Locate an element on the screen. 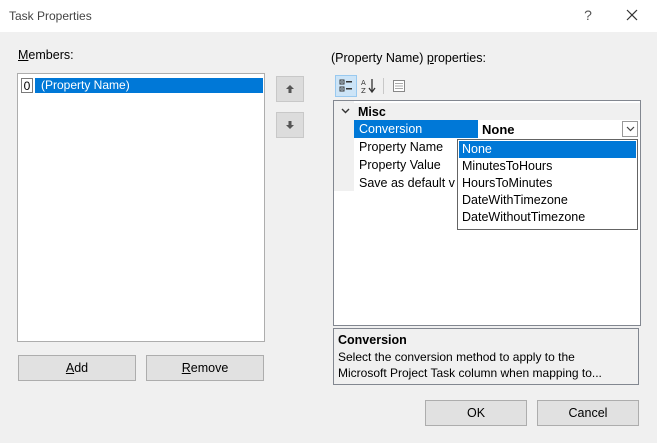  move-up-button is located at coordinates (290, 89).